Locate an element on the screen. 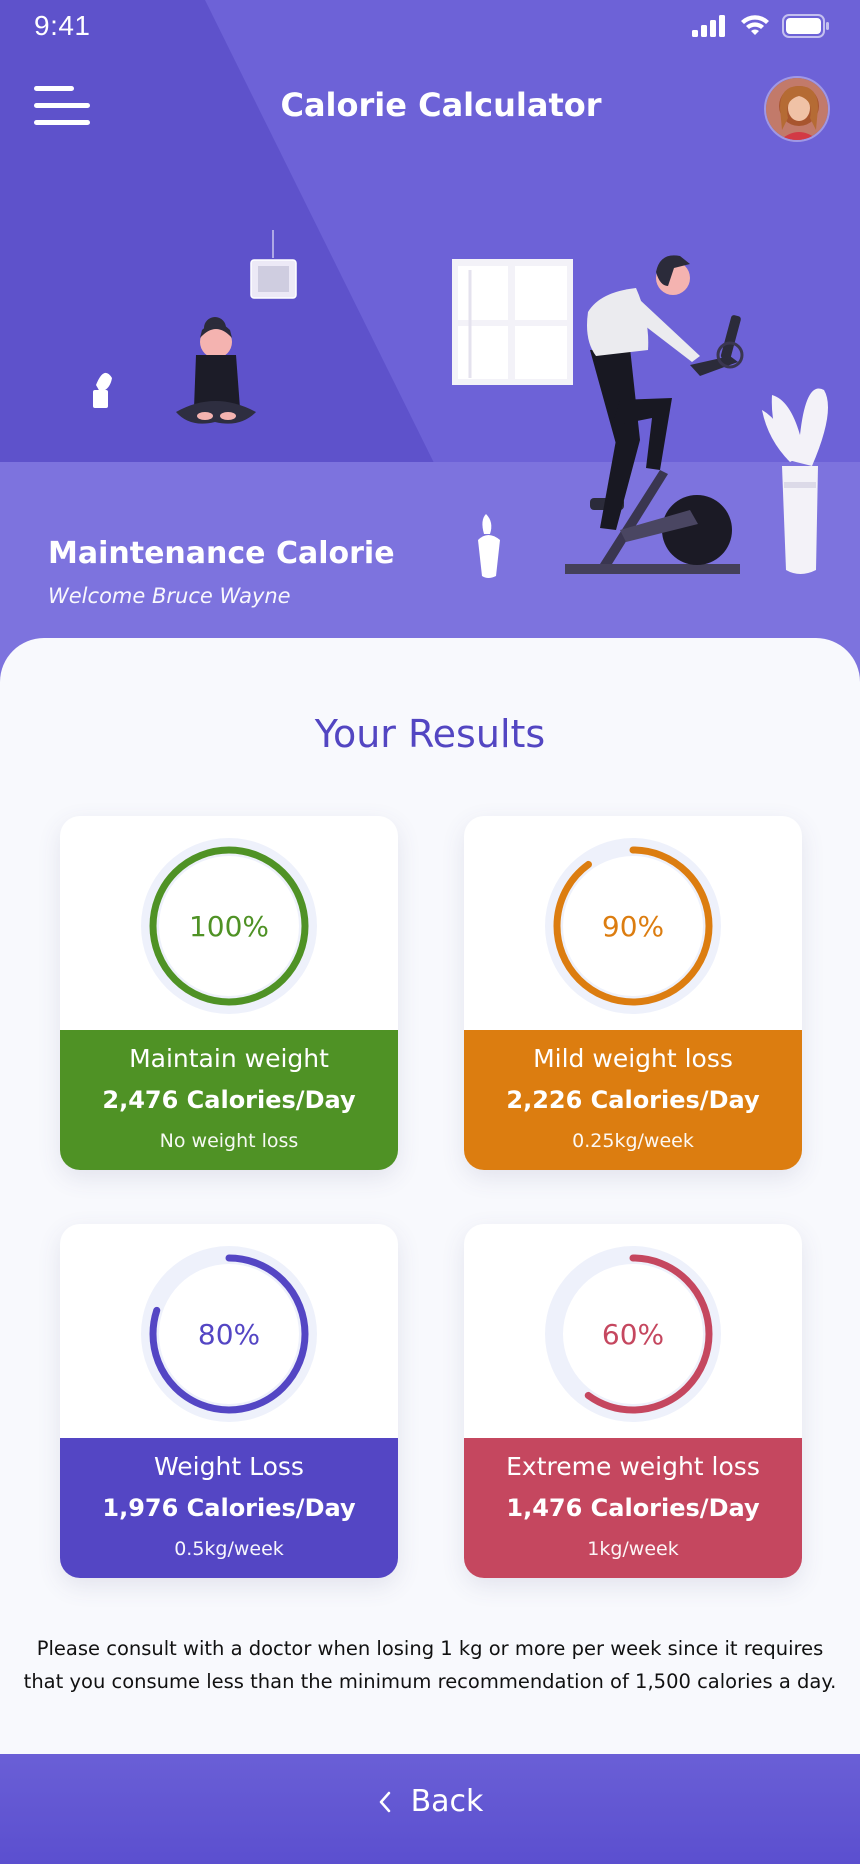  back-button-content: Back is located at coordinates (430, 1801).